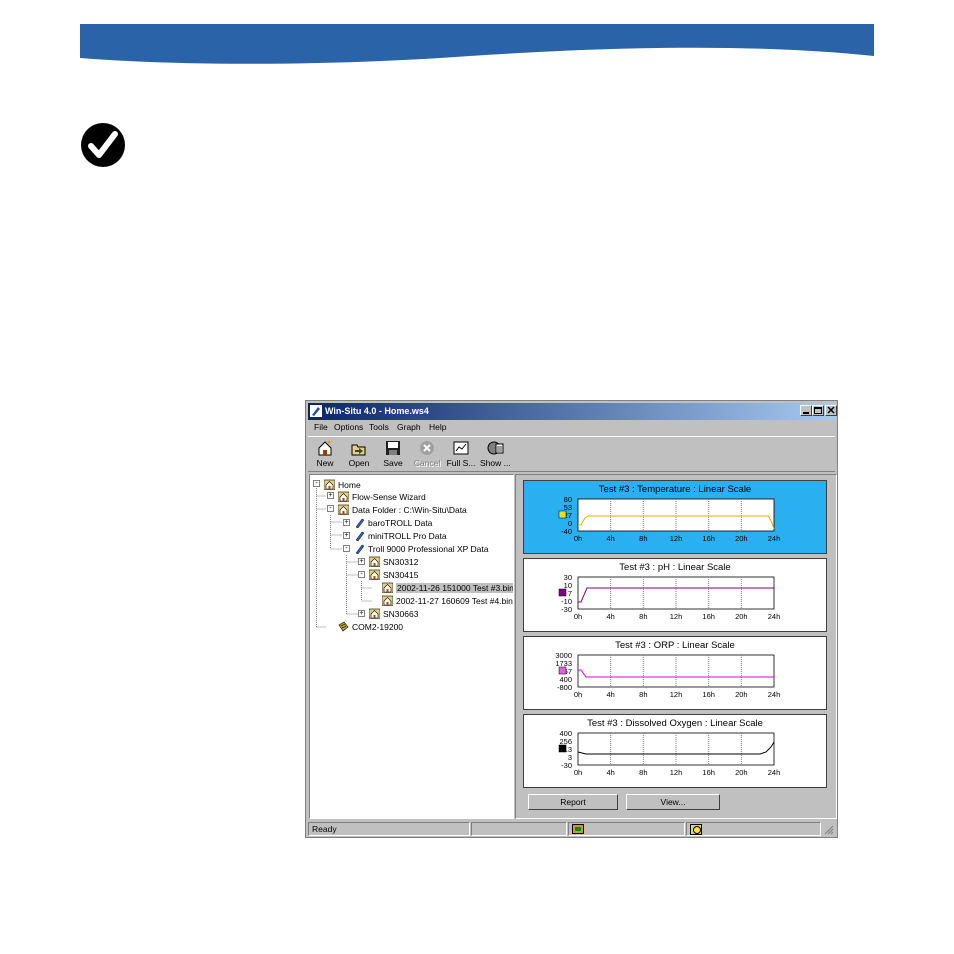 Image resolution: width=954 pixels, height=954 pixels. I want to click on menu-tools: Tools, so click(379, 427).